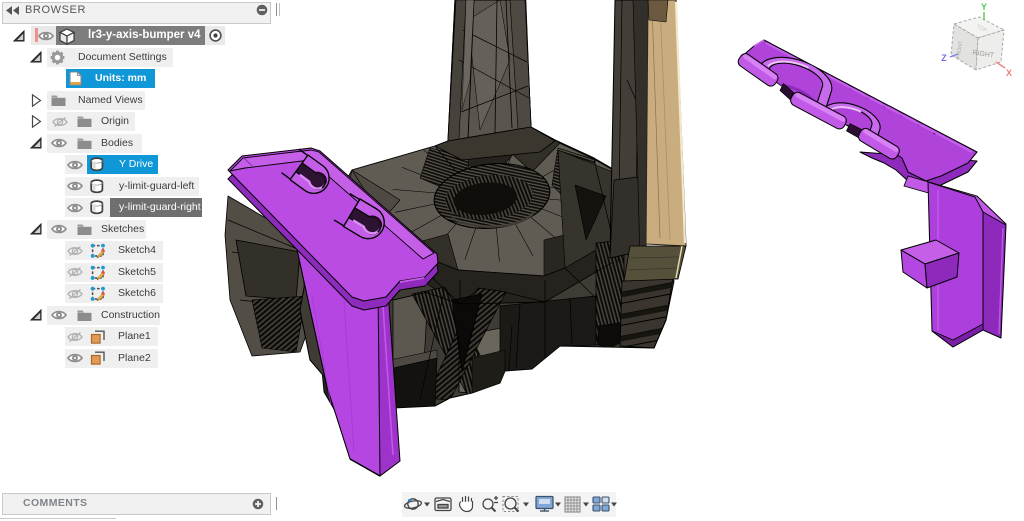  I want to click on svg-text: Z, so click(944, 58).